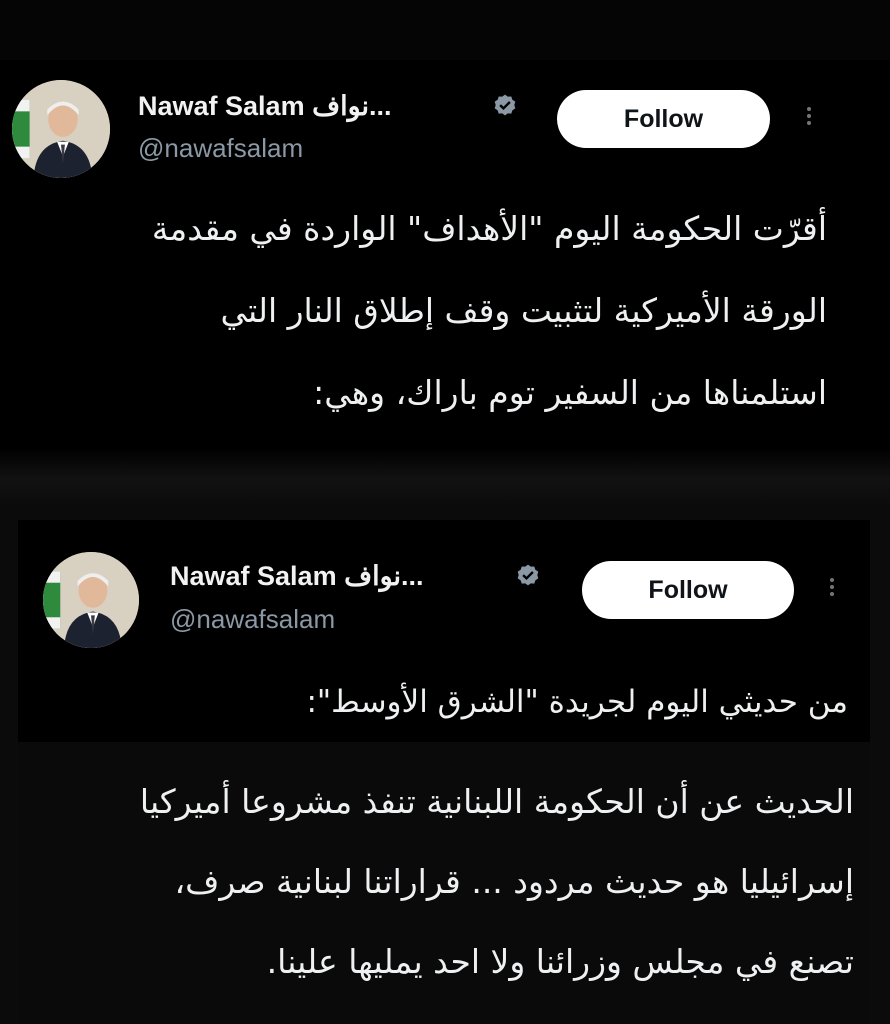 Image resolution: width=890 pixels, height=1024 pixels. Describe the element at coordinates (570, 392) in the screenshot. I see `tweet-text-line: استلمناها من السفير توم باراك، وهي:` at that location.